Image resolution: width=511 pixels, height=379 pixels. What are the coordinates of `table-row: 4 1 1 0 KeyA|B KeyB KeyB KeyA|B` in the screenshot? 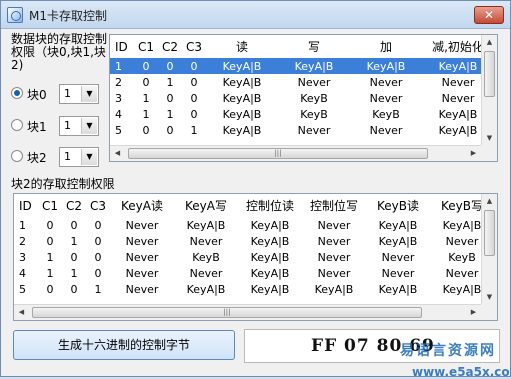 It's located at (302, 114).